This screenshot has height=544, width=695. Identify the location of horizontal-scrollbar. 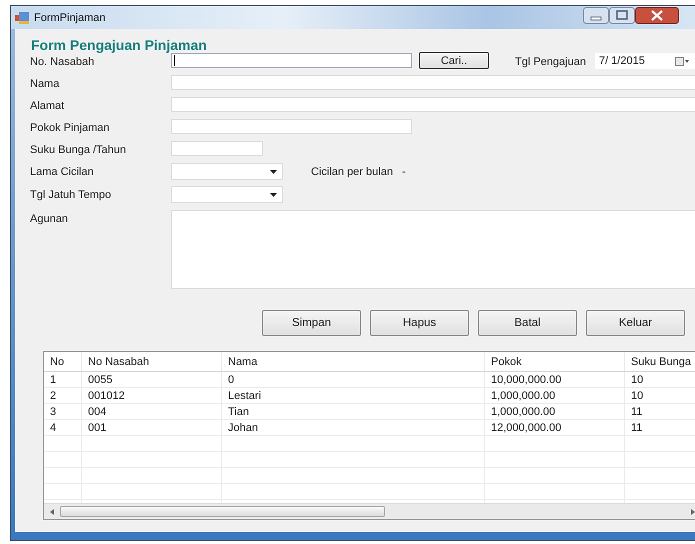
(369, 511).